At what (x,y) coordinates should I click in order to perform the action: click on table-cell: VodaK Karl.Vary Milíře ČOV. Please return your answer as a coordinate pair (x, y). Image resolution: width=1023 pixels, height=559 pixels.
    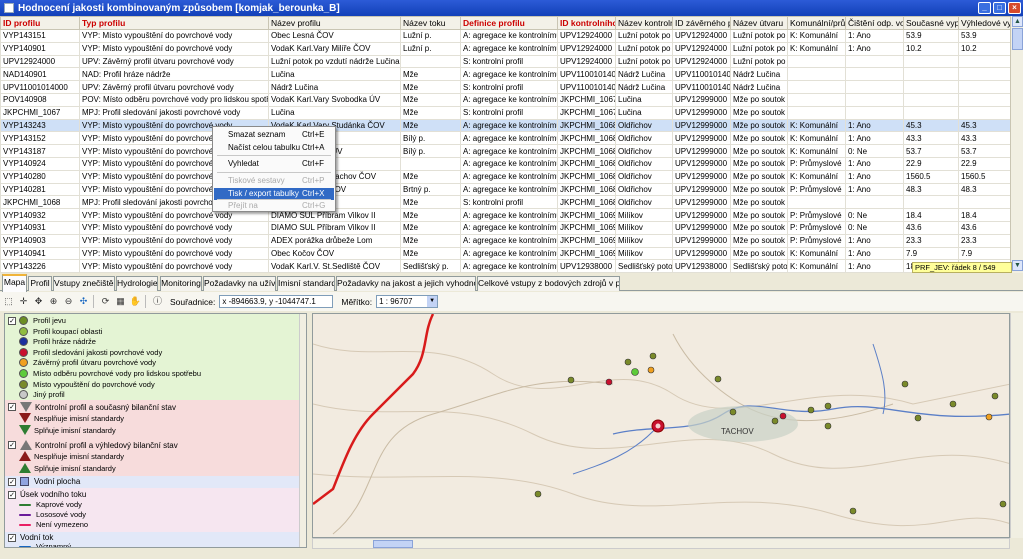
    Looking at the image, I should click on (334, 48).